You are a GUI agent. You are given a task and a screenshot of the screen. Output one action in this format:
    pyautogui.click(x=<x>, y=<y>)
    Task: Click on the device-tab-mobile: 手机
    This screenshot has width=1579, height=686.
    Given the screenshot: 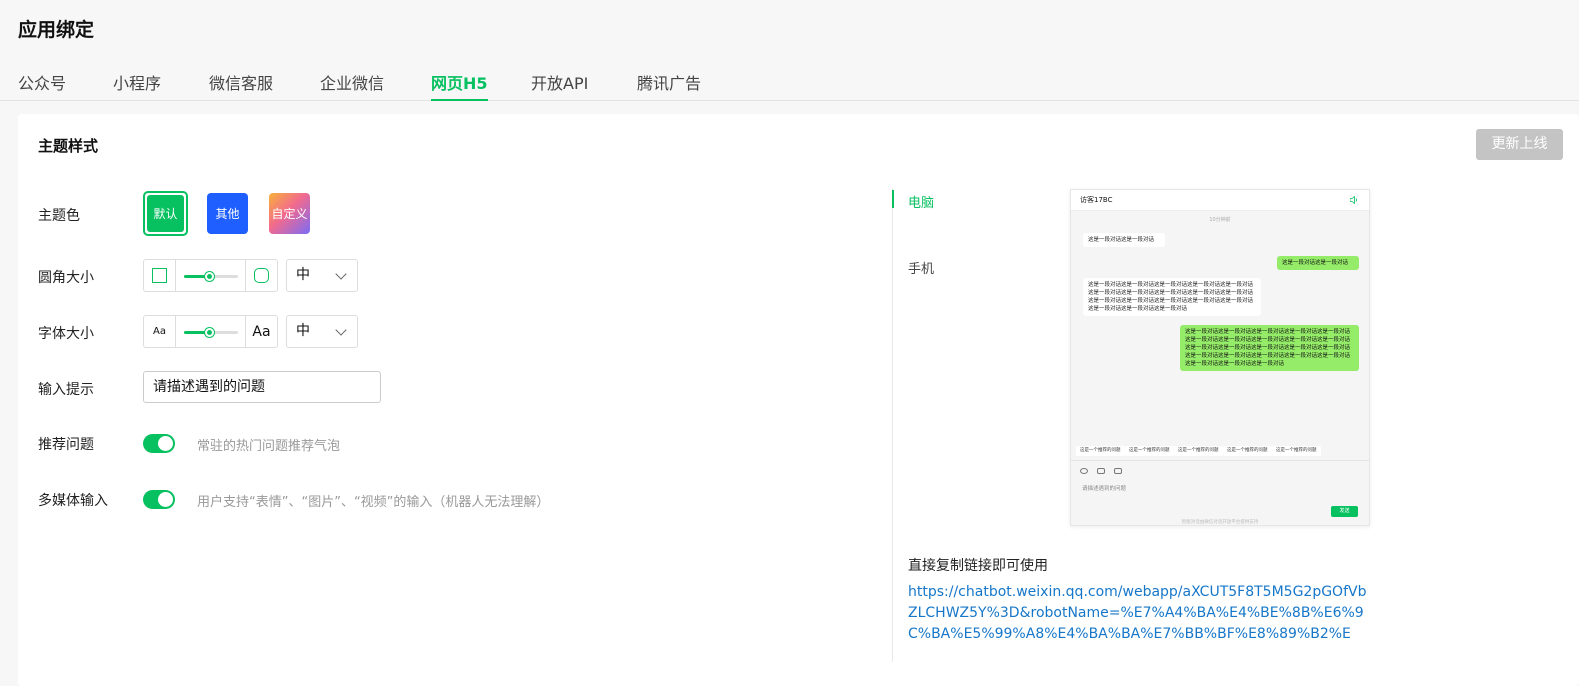 What is the action you would take?
    pyautogui.click(x=921, y=267)
    